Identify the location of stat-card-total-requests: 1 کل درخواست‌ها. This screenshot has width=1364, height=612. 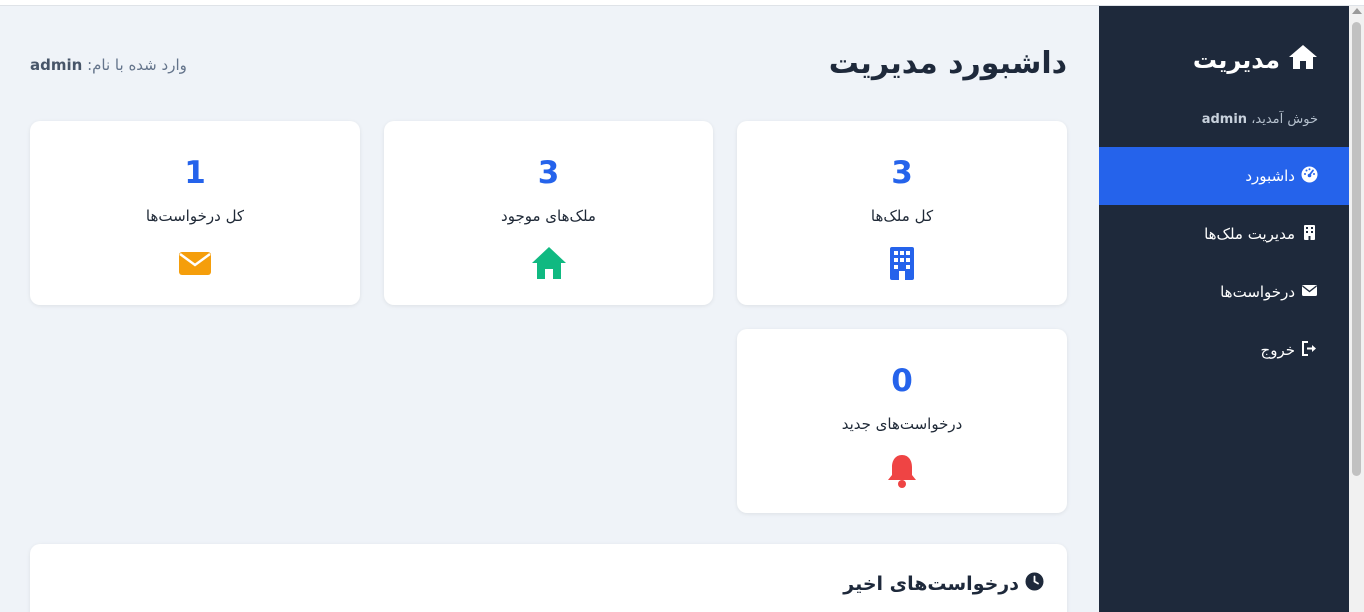
(195, 213).